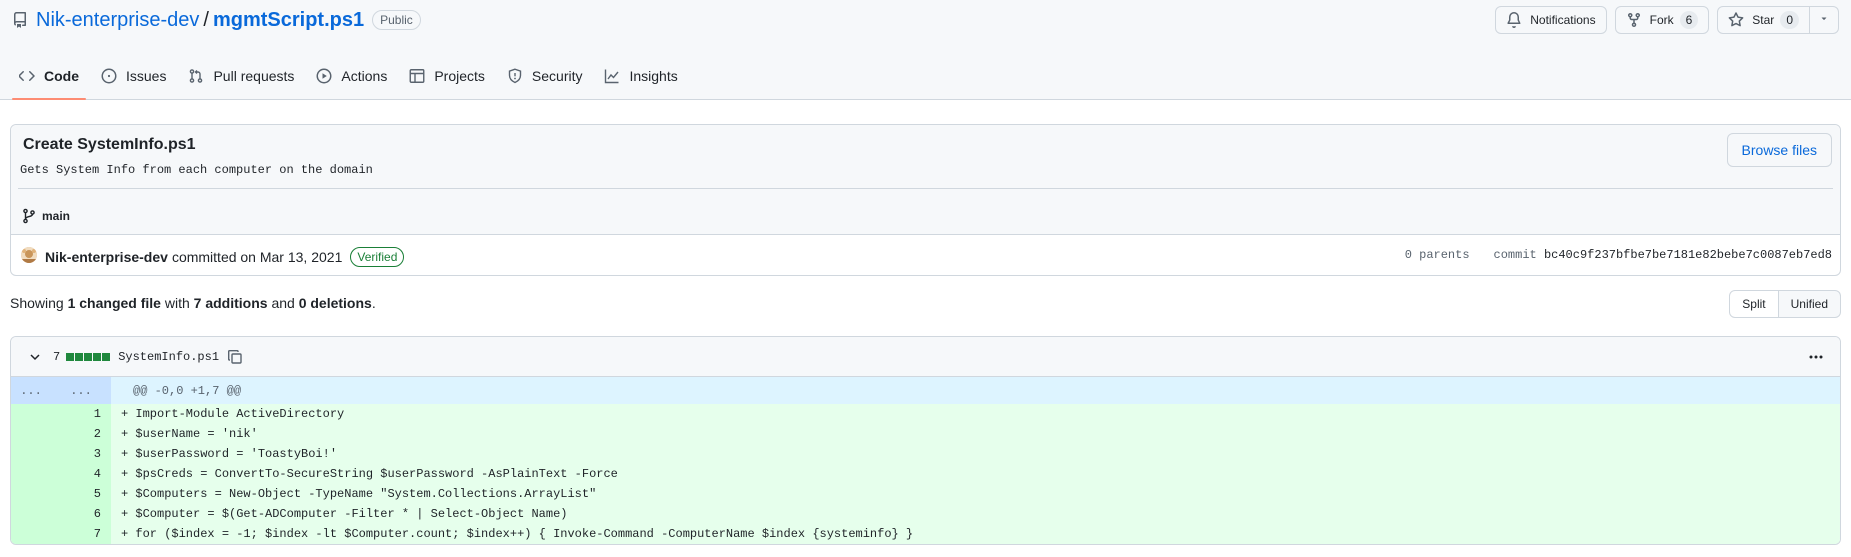 This screenshot has width=1851, height=557. What do you see at coordinates (1754, 304) in the screenshot?
I see `split-view-button: Split` at bounding box center [1754, 304].